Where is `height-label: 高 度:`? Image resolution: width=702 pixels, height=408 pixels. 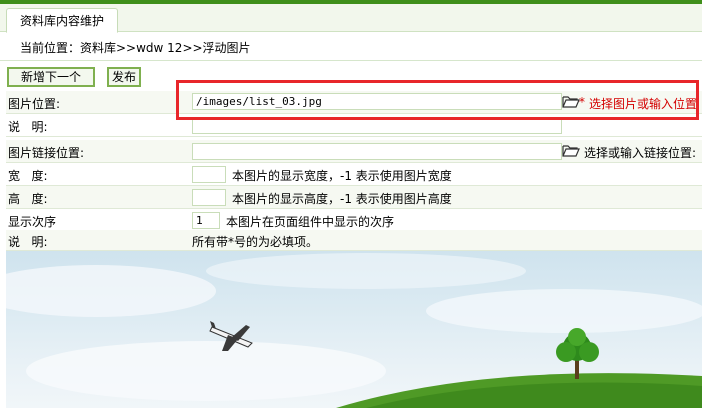 height-label: 高 度: is located at coordinates (28, 199).